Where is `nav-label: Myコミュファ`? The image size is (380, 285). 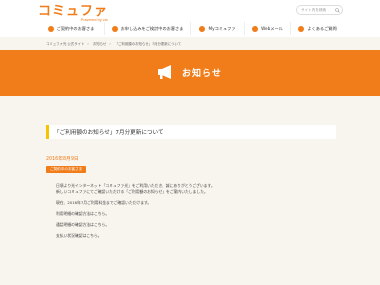
nav-label: Myコミュファ is located at coordinates (222, 28).